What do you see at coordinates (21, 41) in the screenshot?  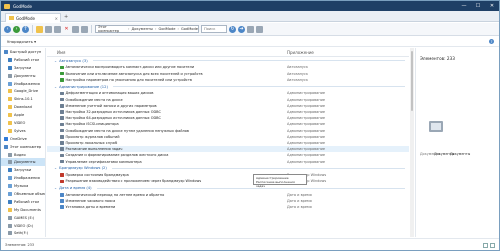 I see `organize-button: Упорядочить ▾` at bounding box center [21, 41].